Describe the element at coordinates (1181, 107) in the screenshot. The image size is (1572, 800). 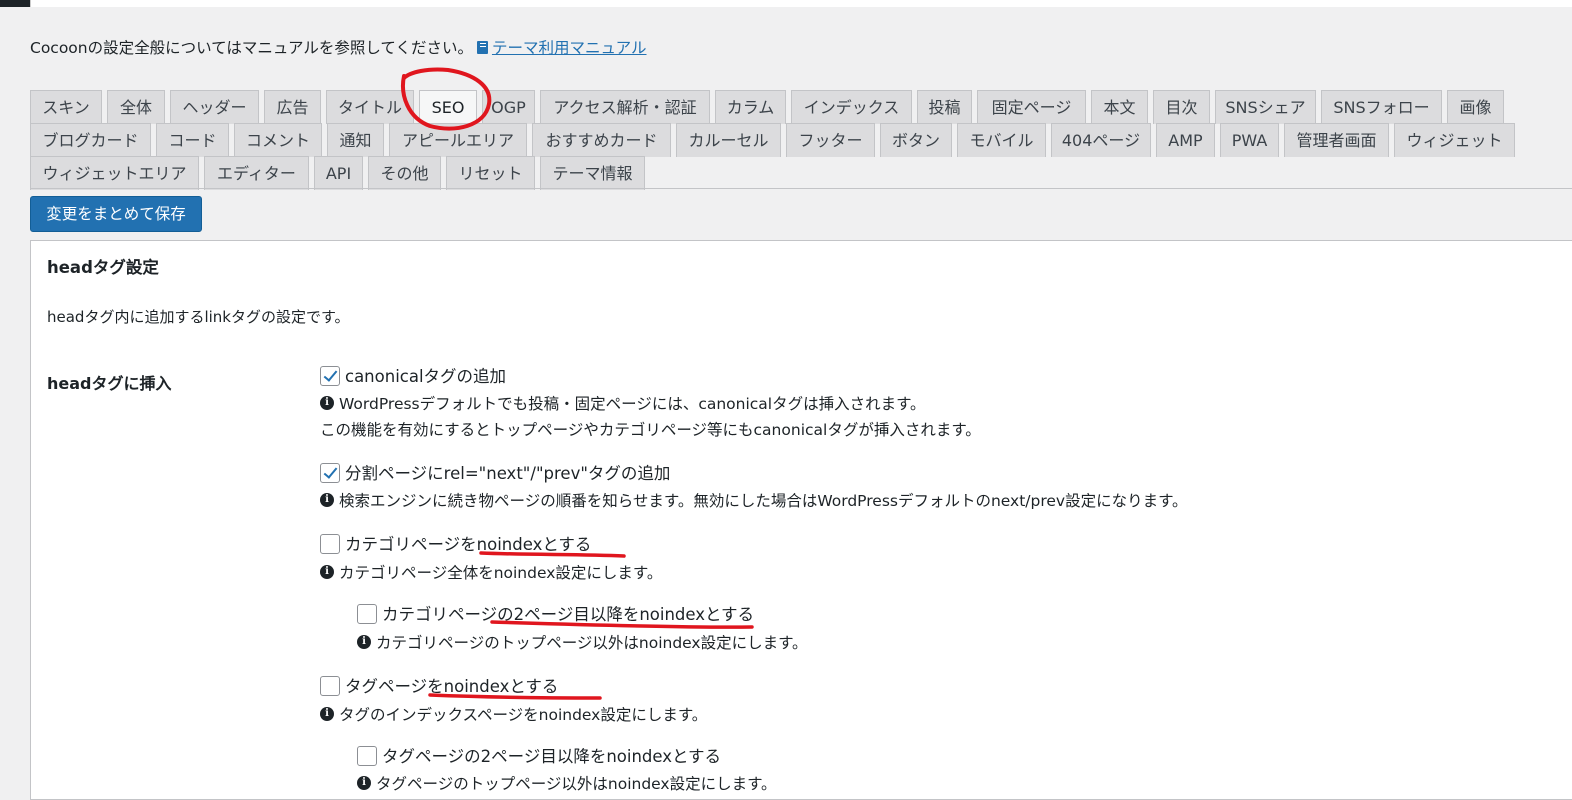
I see `tab-toc: 目次` at that location.